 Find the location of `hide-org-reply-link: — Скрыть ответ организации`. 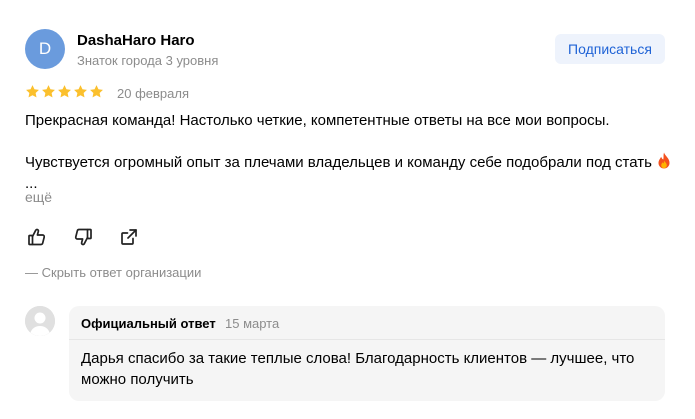

hide-org-reply-link: — Скрыть ответ организации is located at coordinates (113, 272).